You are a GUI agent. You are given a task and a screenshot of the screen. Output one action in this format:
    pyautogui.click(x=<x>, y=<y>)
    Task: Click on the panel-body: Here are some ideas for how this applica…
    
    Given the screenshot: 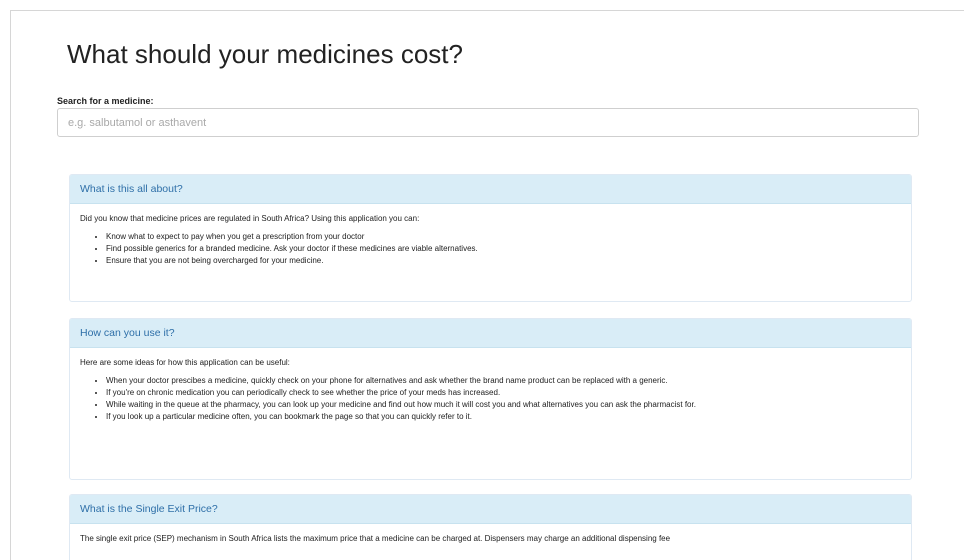 What is the action you would take?
    pyautogui.click(x=490, y=385)
    